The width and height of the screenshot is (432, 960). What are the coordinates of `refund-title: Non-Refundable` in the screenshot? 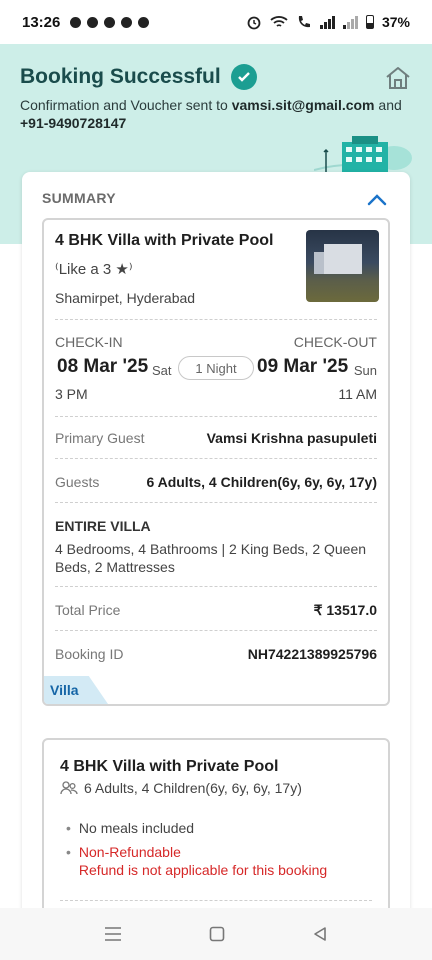 It's located at (129, 852).